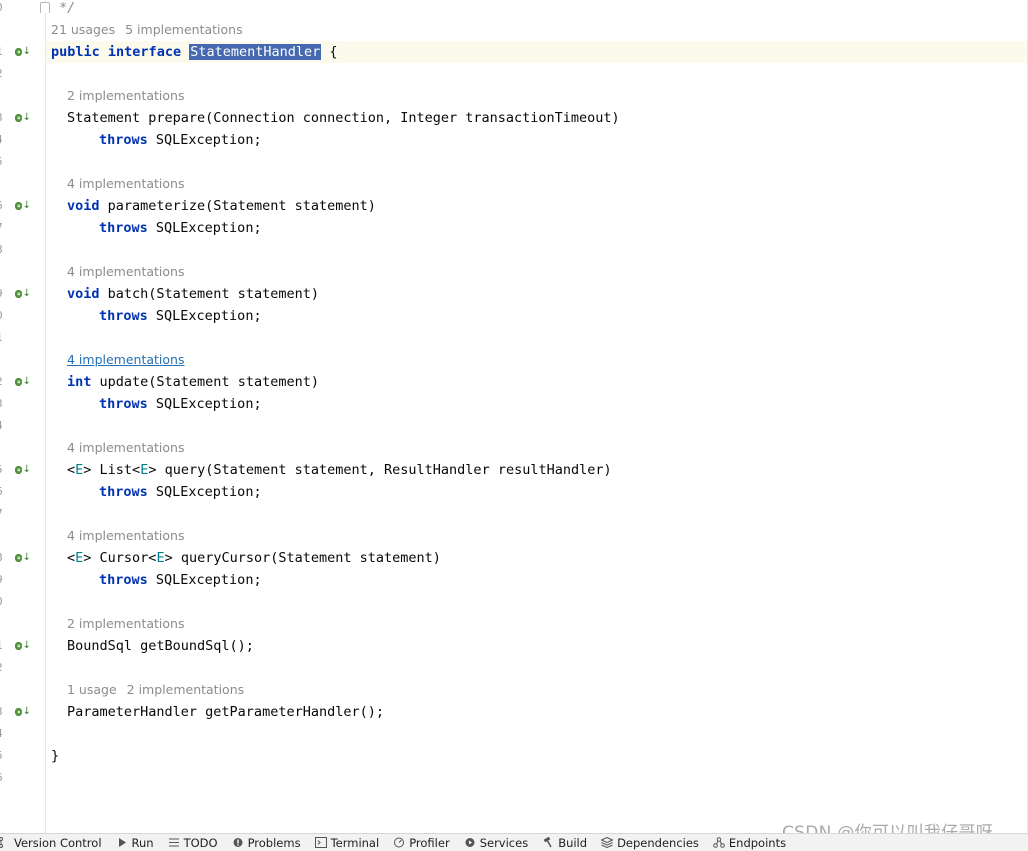 Image resolution: width=1028 pixels, height=851 pixels. Describe the element at coordinates (135, 843) in the screenshot. I see `tool-run: Run` at that location.